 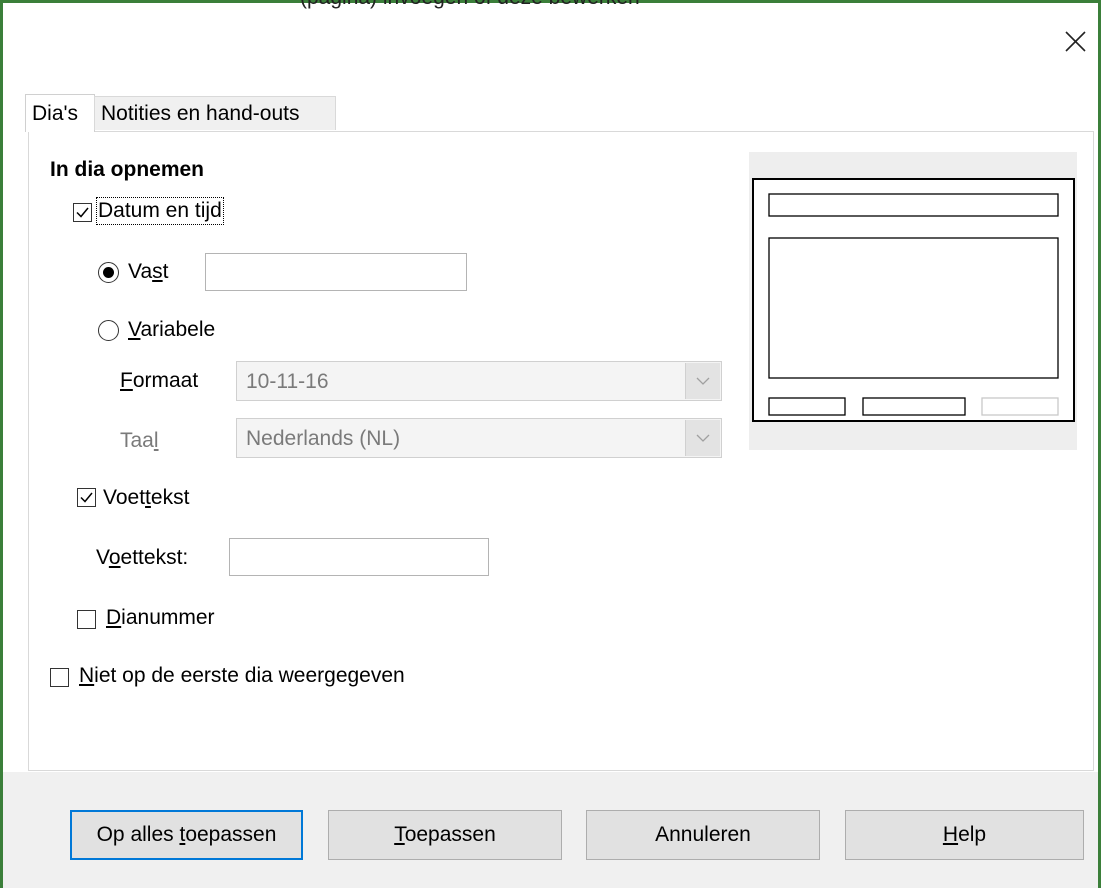 What do you see at coordinates (139, 440) in the screenshot?
I see `language-label: Taal` at bounding box center [139, 440].